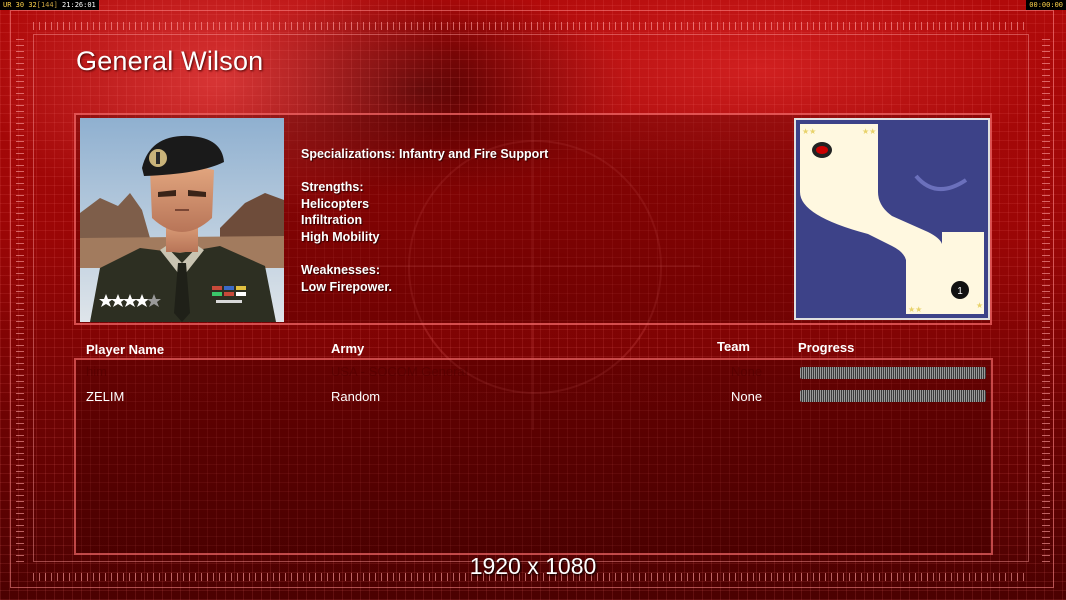 This screenshot has height=600, width=1066. I want to click on debug-hud-right: 00:00:00, so click(1046, 5).